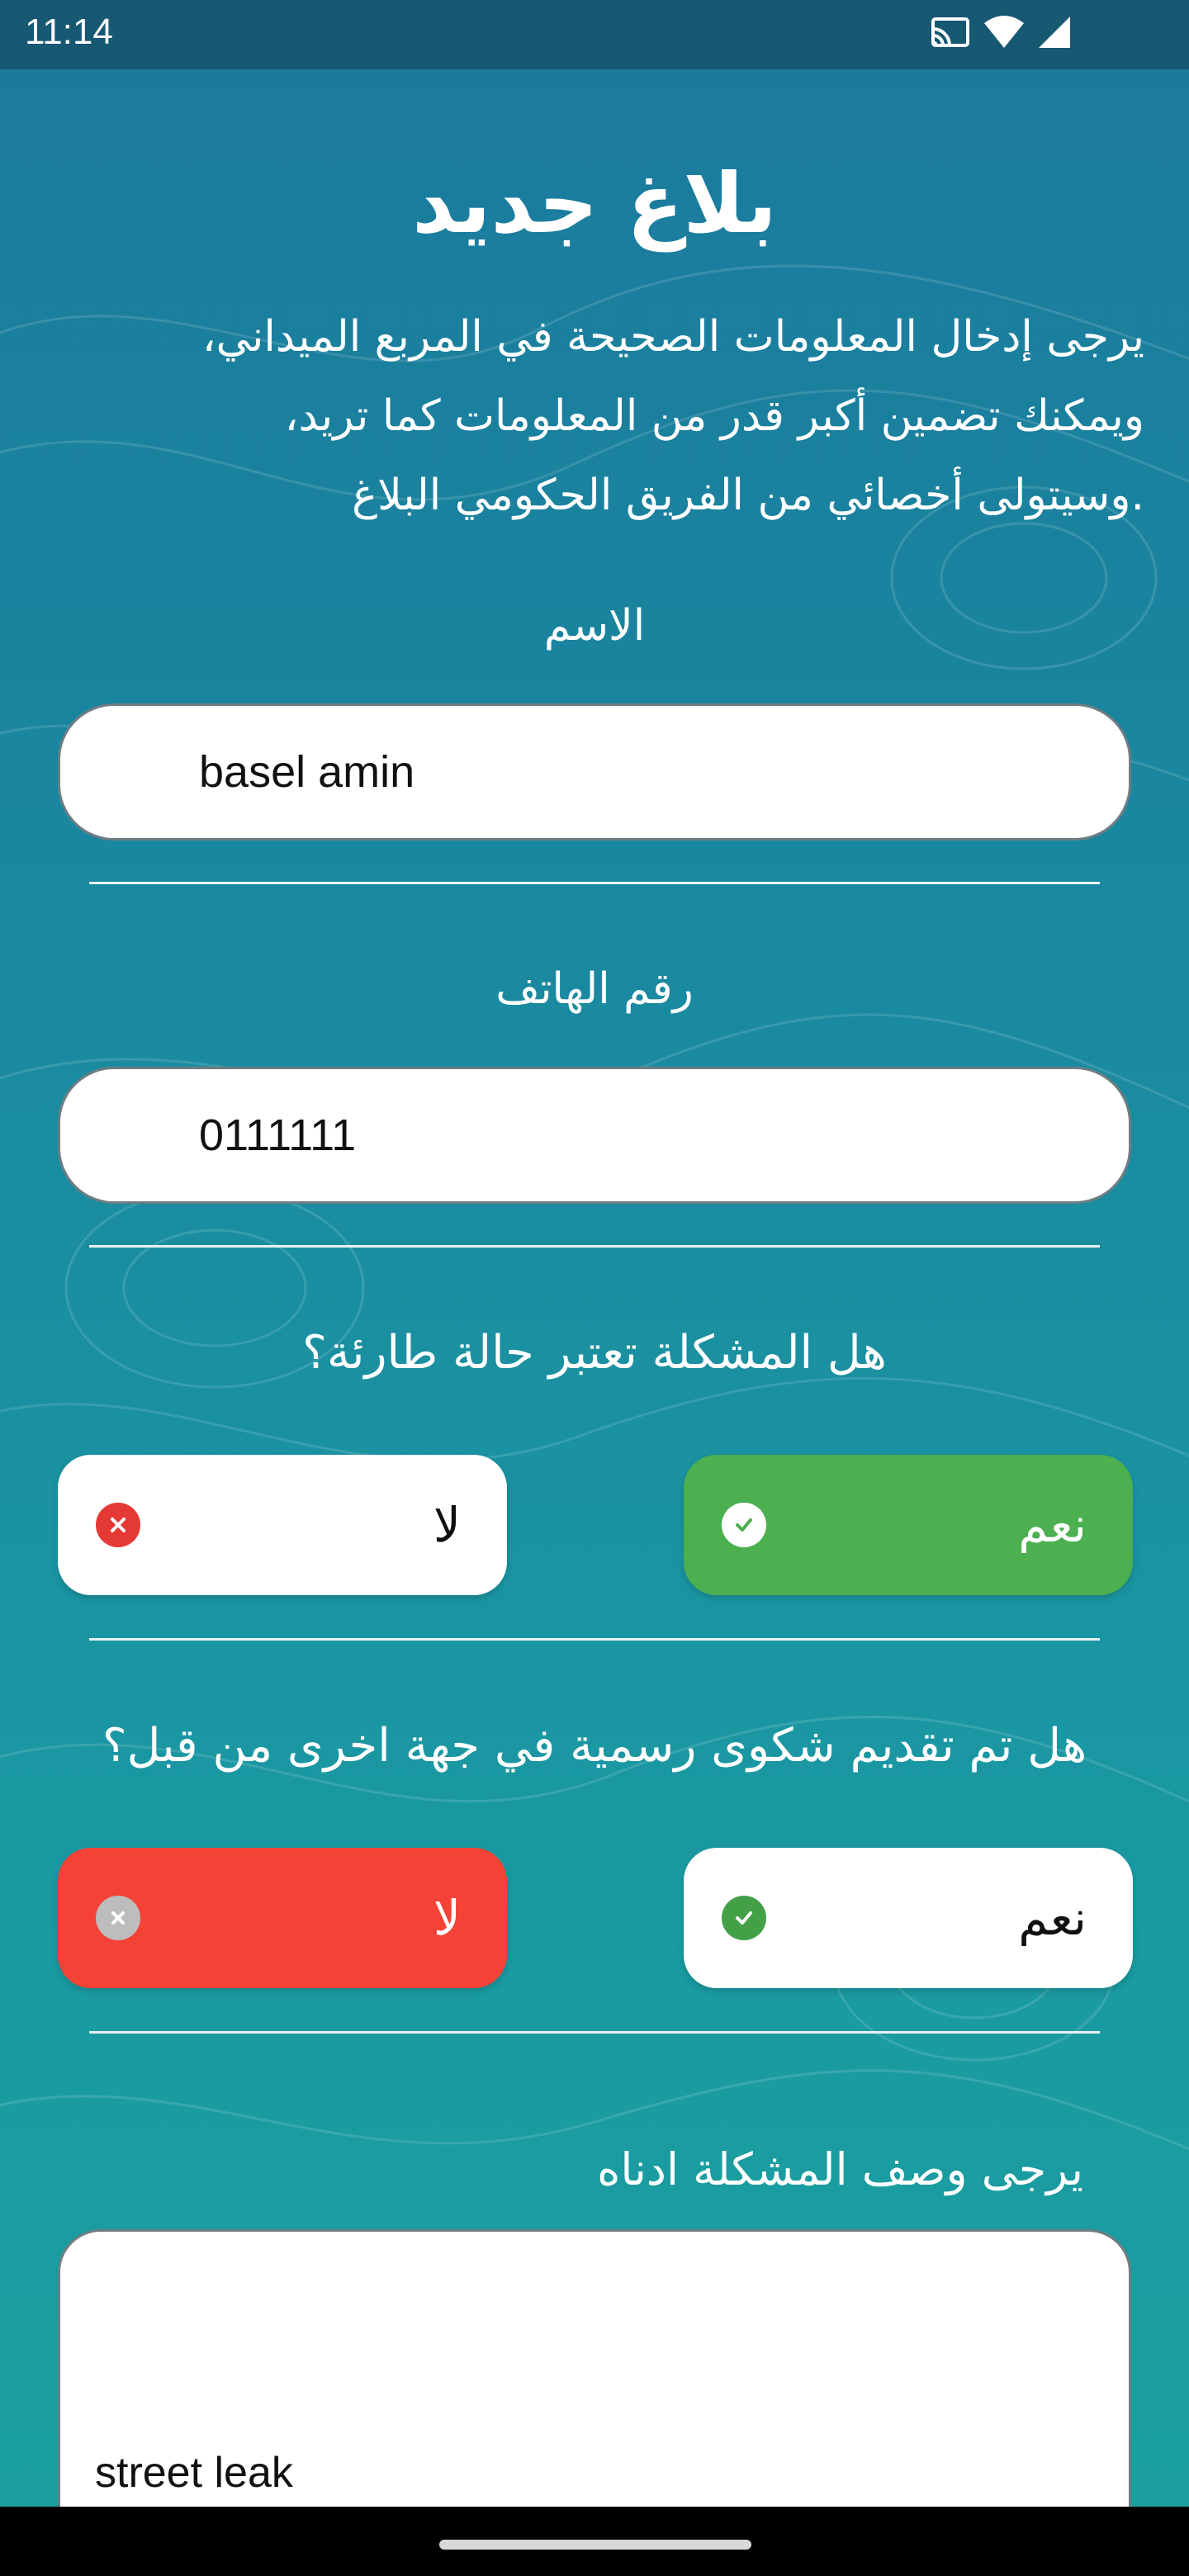  Describe the element at coordinates (594, 203) in the screenshot. I see `page-title: بلاغ جديد` at that location.